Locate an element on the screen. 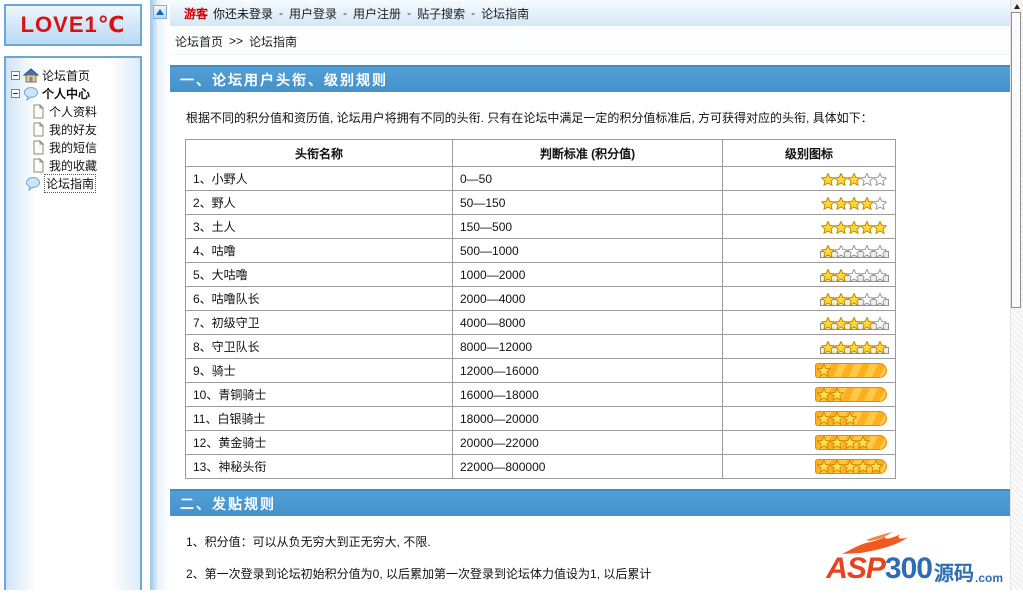 The width and height of the screenshot is (1023, 597). rank-range-cell: 8000—12000 is located at coordinates (587, 346).